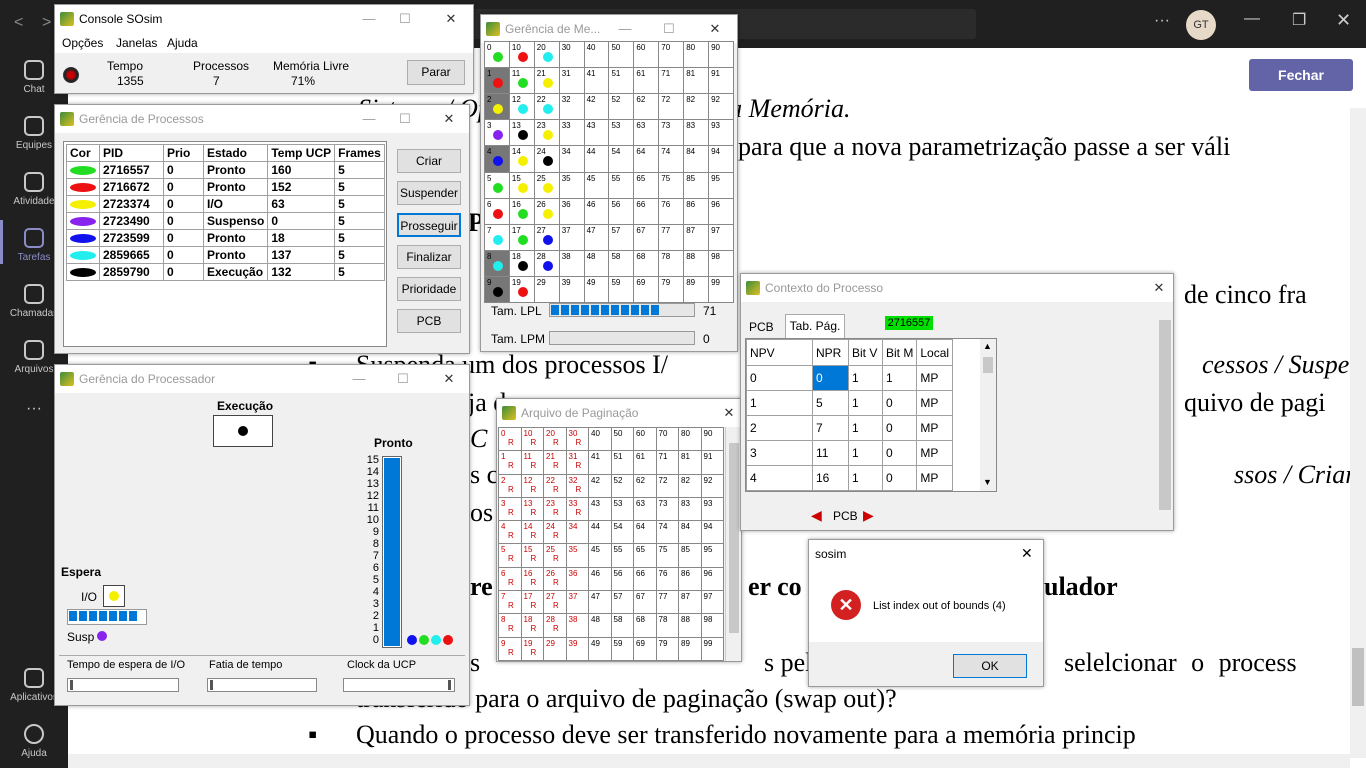 The height and width of the screenshot is (768, 1366). What do you see at coordinates (721, 81) in the screenshot?
I see `memory-frame: 91` at bounding box center [721, 81].